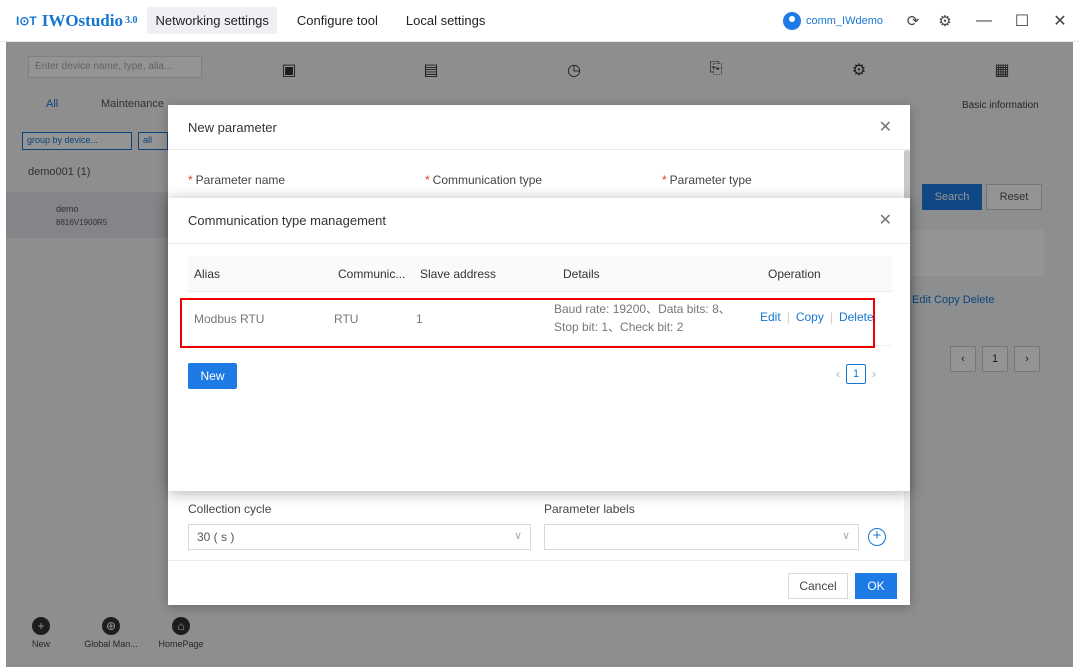 Image resolution: width=1079 pixels, height=671 pixels. Describe the element at coordinates (359, 537) in the screenshot. I see `collection-cycle-select: 30 ( s ) ∨` at that location.